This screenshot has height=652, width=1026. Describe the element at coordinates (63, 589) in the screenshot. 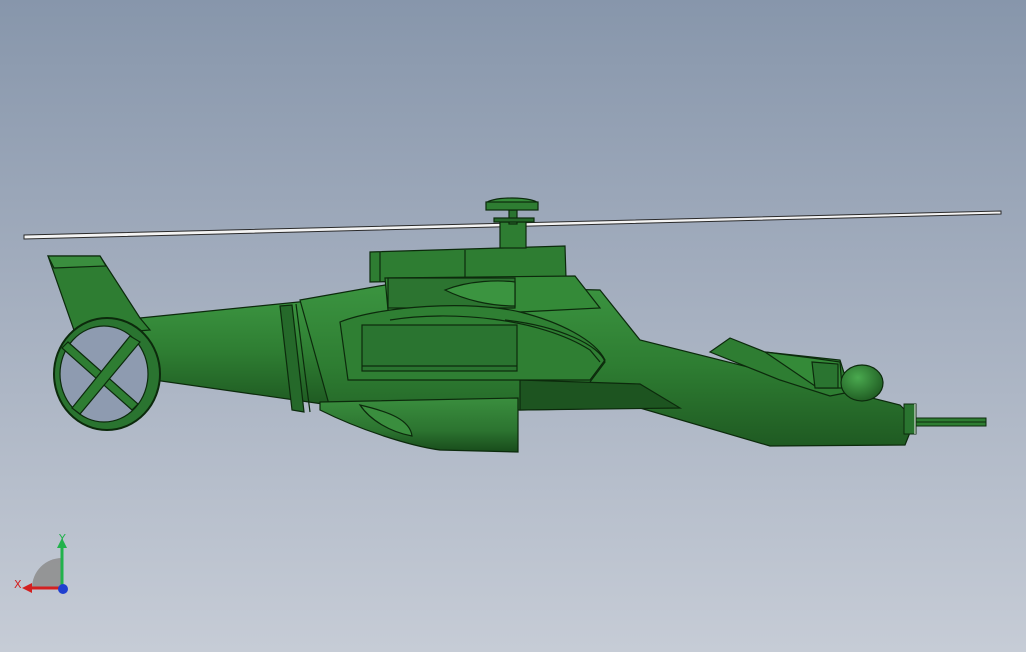

I see `triad-z-axis-dot` at that location.